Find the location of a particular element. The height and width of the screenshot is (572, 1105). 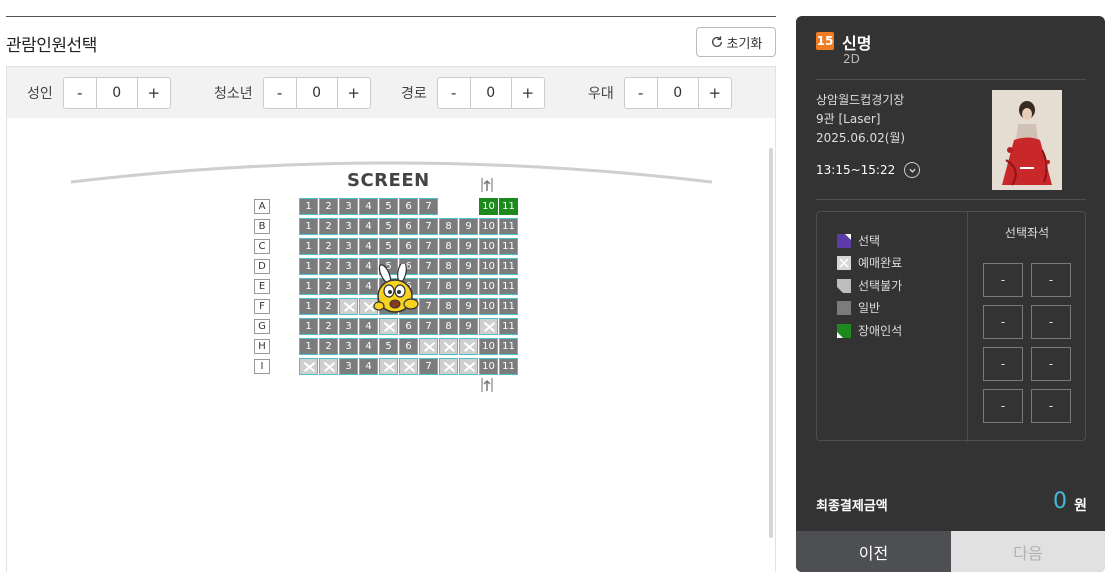

selected-seat-slot: - is located at coordinates (1051, 364).